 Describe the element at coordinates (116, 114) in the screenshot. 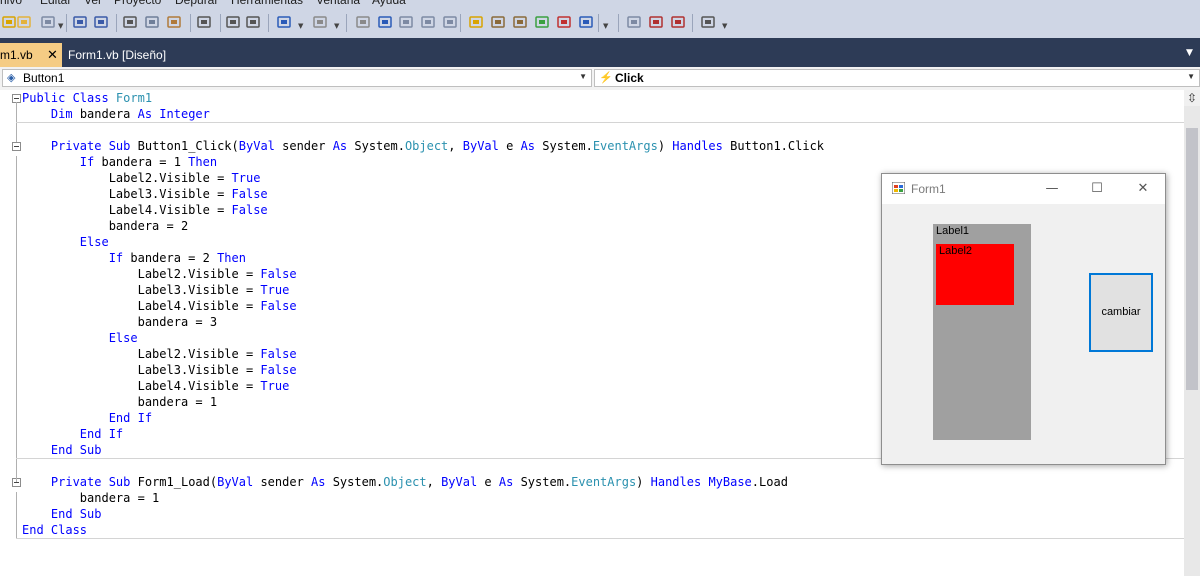

I see `code-line: Dim bandera As Integer` at that location.